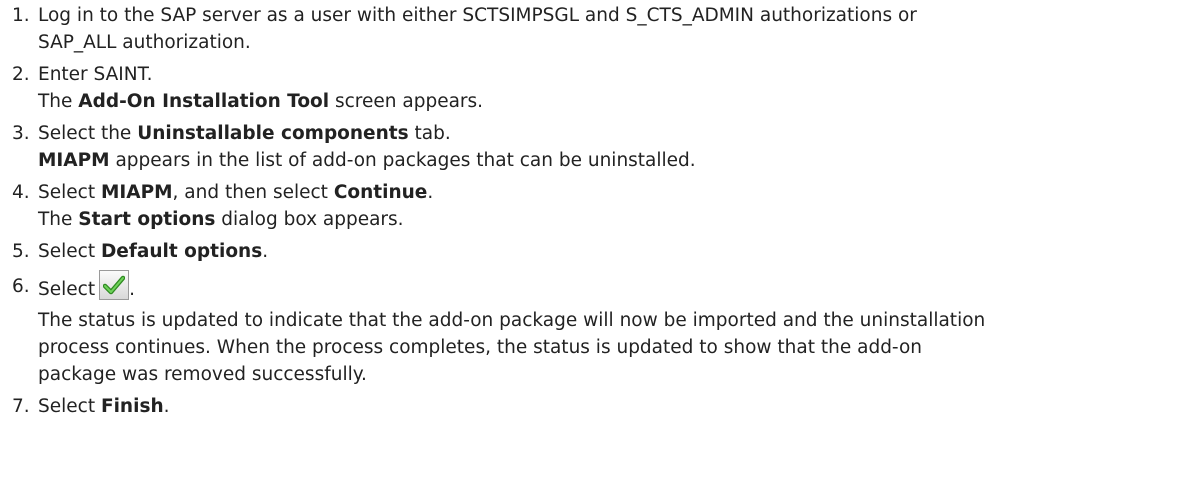 Image resolution: width=1190 pixels, height=496 pixels. What do you see at coordinates (21, 192) in the screenshot?
I see `step-number: 4.` at bounding box center [21, 192].